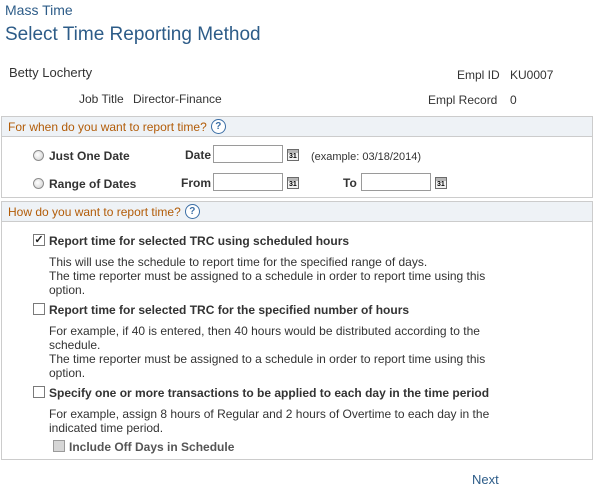  I want to click on empl-id-label: Empl ID, so click(478, 75).